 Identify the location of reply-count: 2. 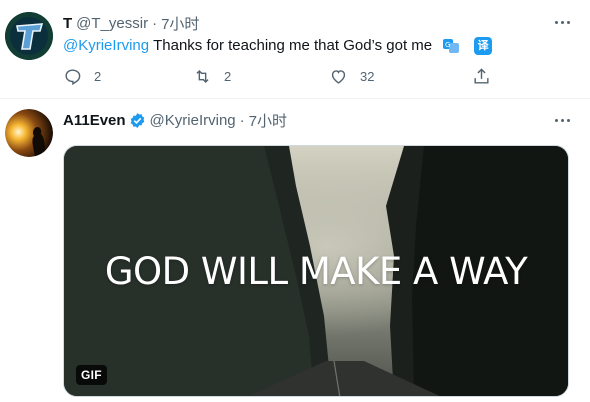
(98, 76).